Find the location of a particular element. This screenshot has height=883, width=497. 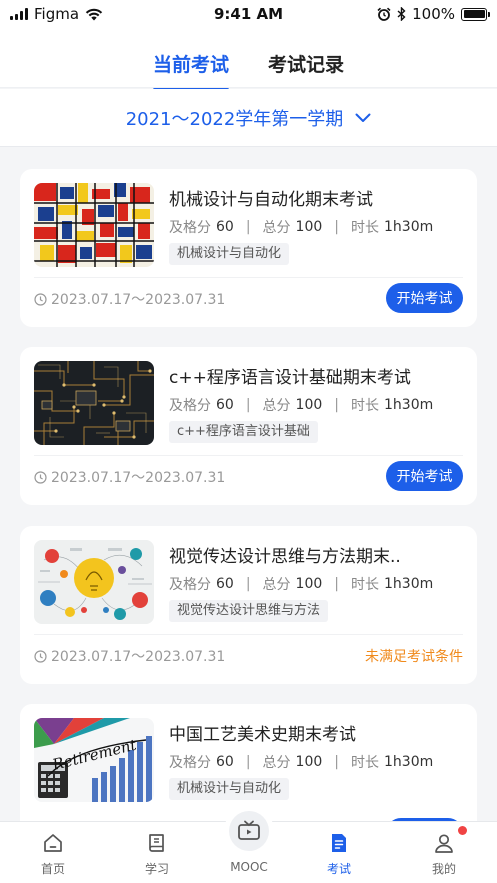

tab-home: 首页 is located at coordinates (53, 852).